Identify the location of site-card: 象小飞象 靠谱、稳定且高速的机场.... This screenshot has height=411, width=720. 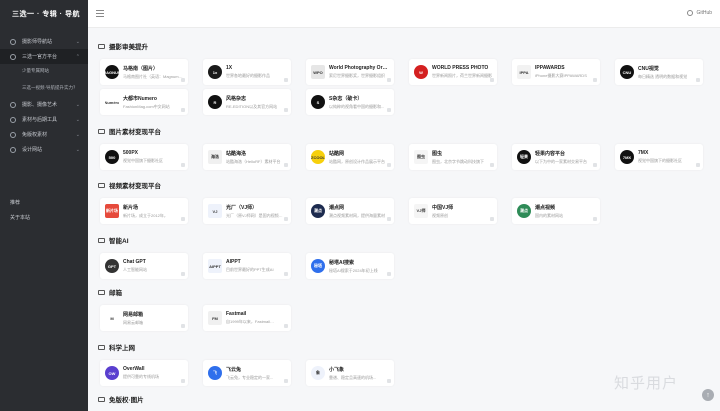
(350, 373).